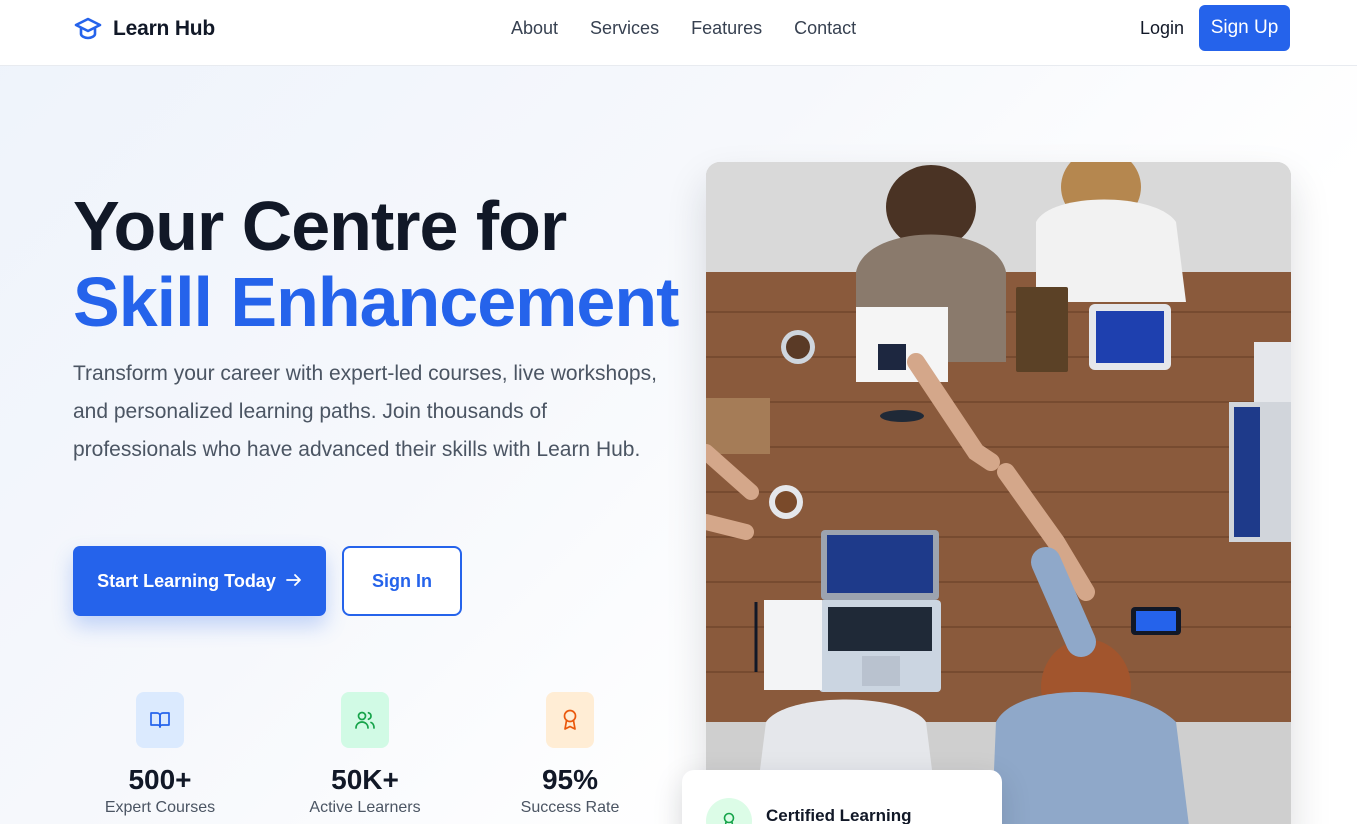 The height and width of the screenshot is (824, 1357). I want to click on stat-label: Success Rate, so click(570, 807).